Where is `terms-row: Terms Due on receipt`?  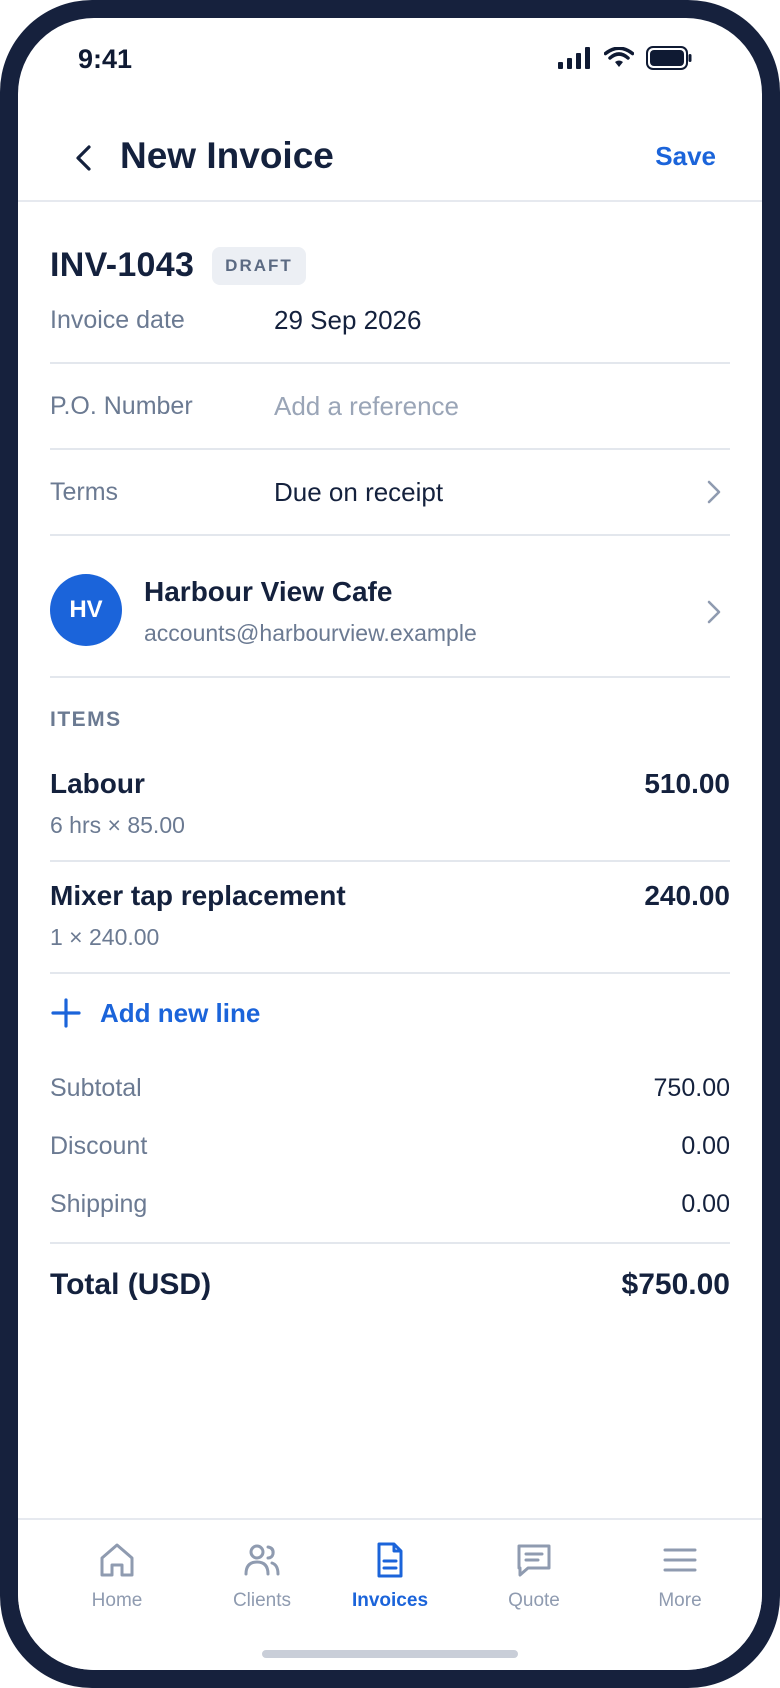
terms-row: Terms Due on receipt is located at coordinates (390, 493).